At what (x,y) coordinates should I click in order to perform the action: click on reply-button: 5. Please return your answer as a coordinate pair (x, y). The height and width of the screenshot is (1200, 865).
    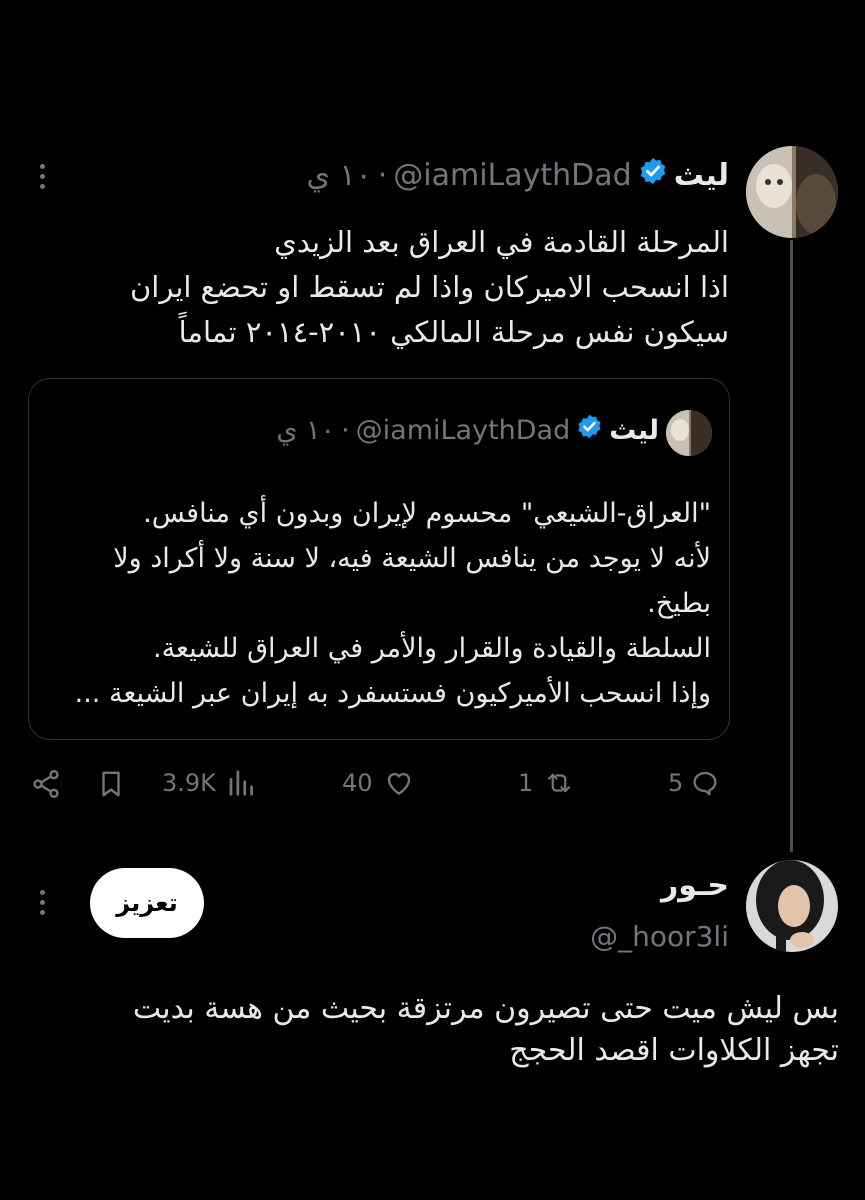
    Looking at the image, I should click on (694, 783).